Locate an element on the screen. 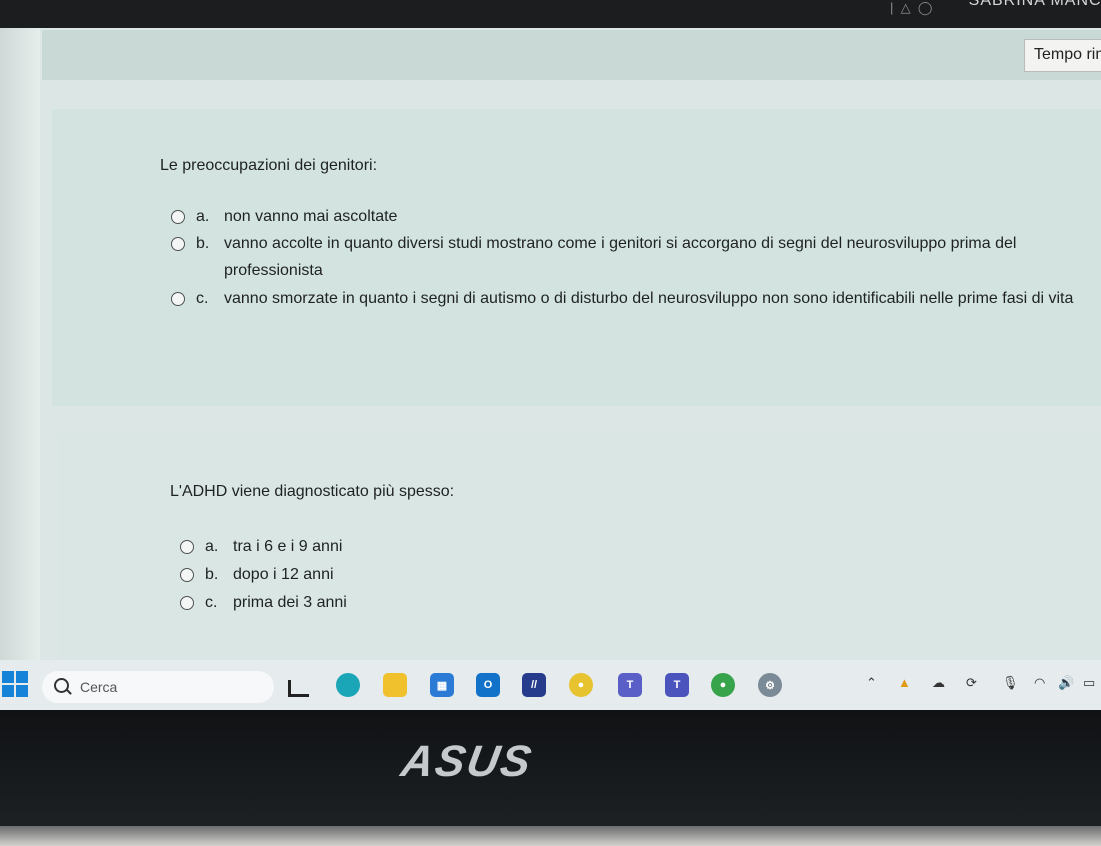  start-button is located at coordinates (15, 684).